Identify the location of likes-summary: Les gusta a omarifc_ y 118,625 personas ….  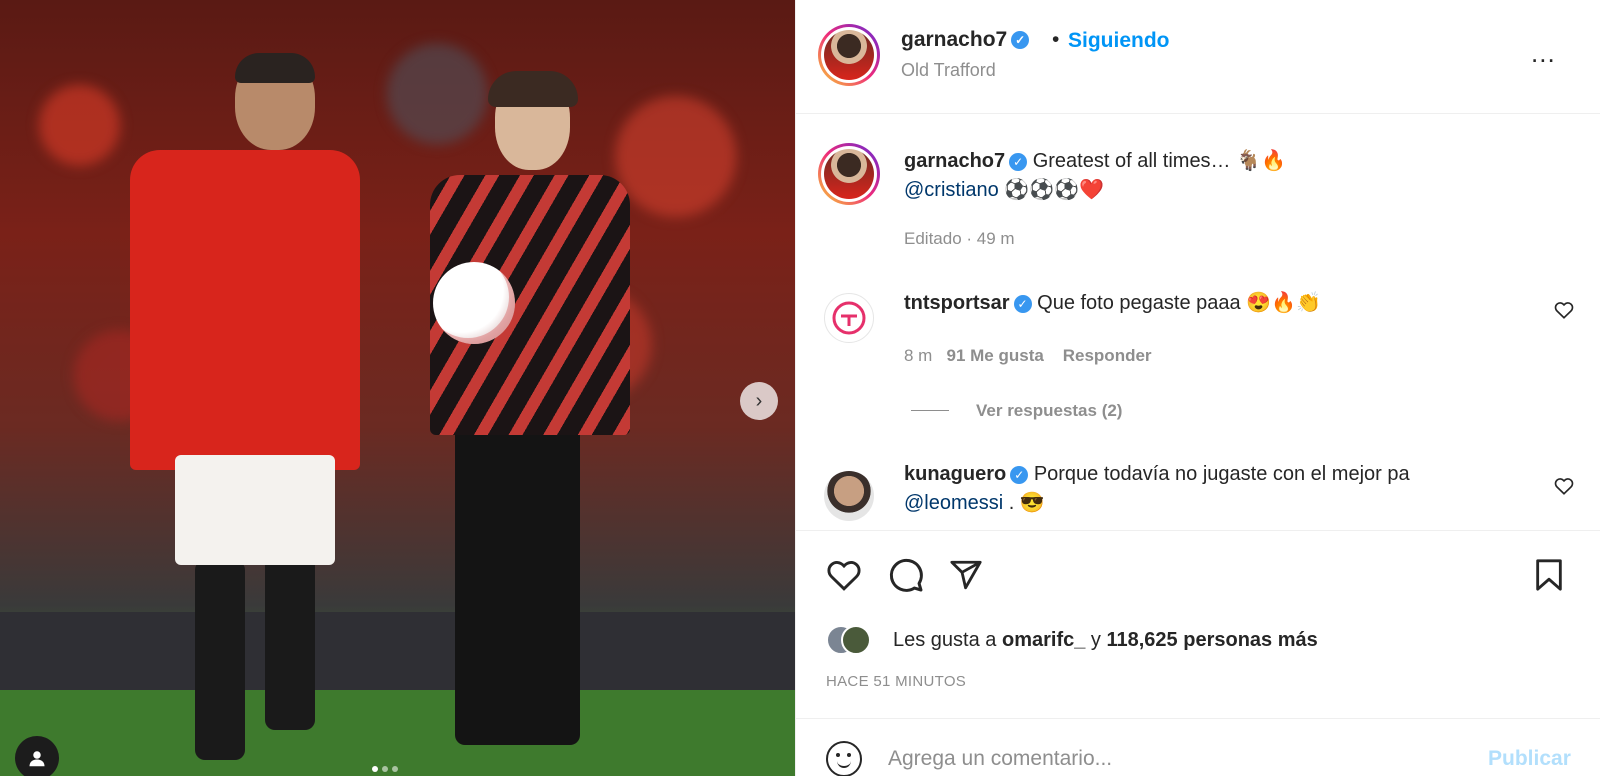
(1105, 640).